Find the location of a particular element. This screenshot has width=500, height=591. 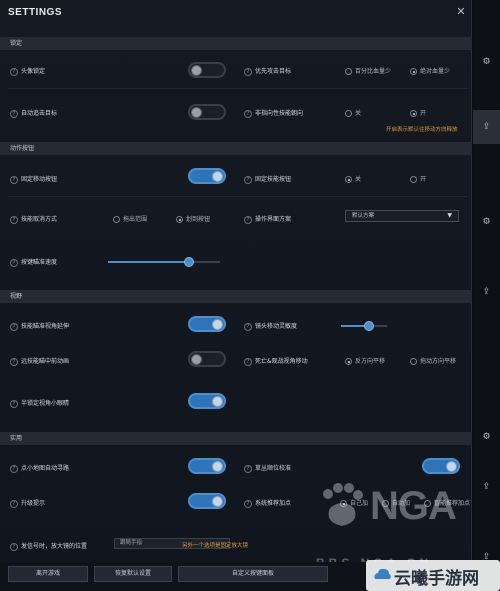

auto-target-toggle is located at coordinates (207, 112).